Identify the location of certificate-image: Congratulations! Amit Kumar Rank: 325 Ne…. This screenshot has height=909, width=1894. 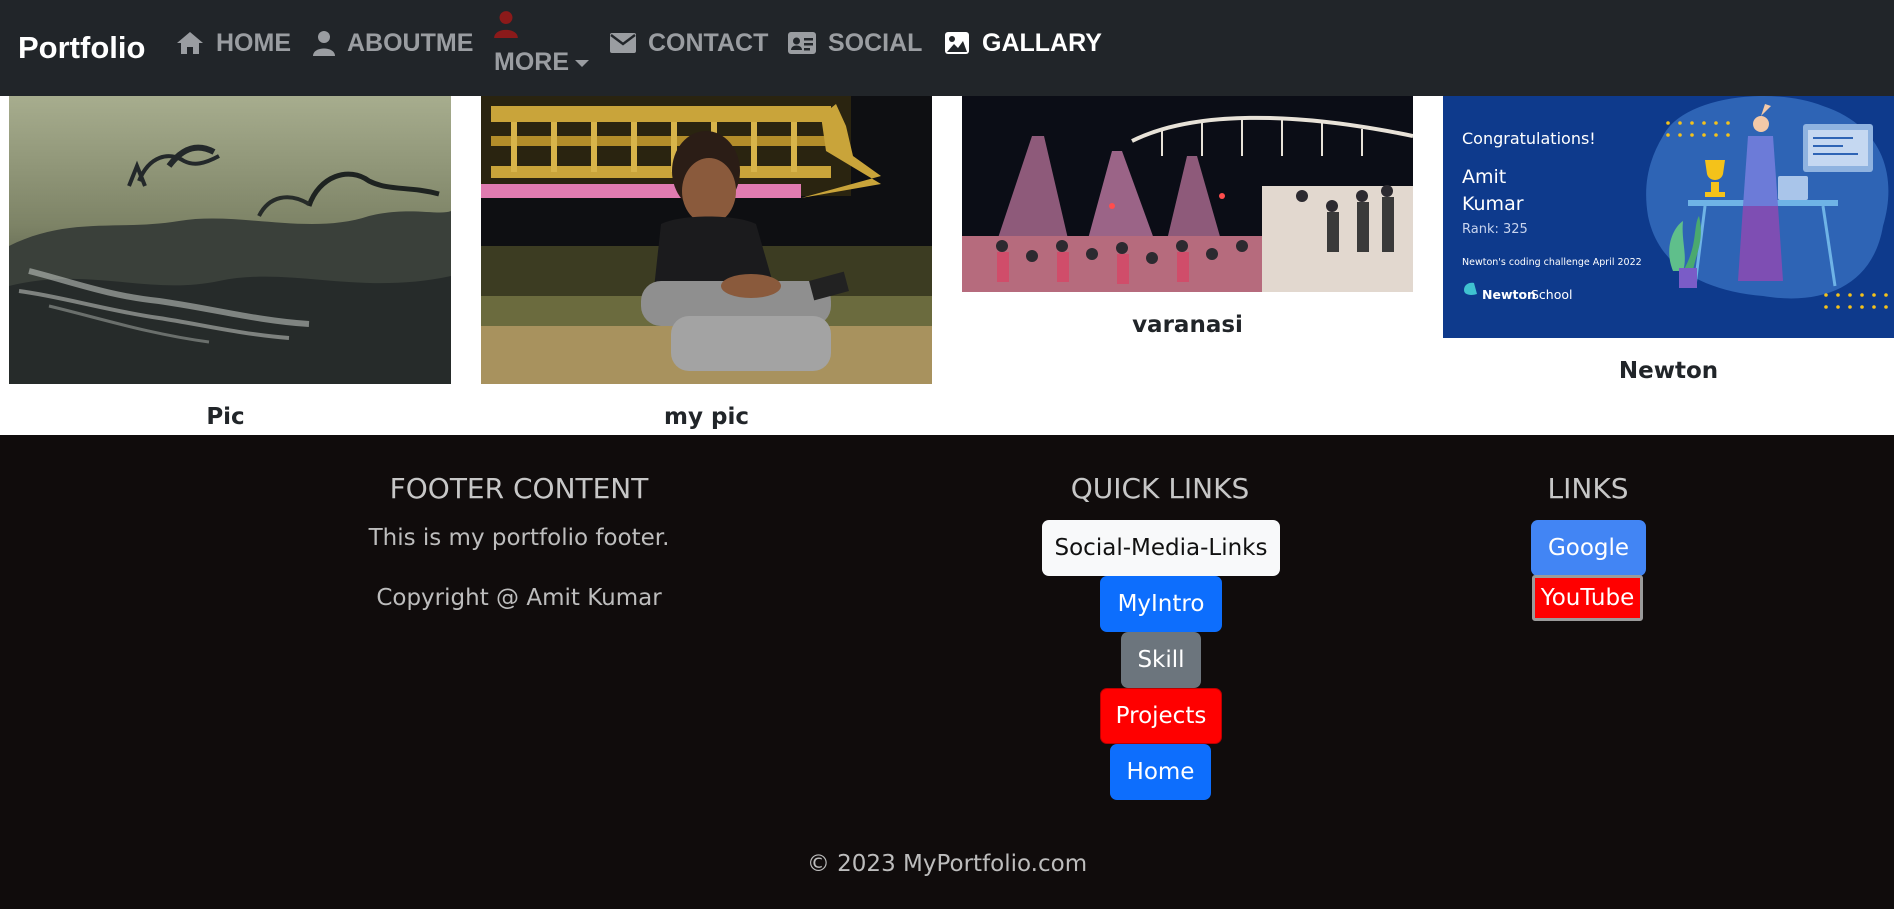
(1668, 217).